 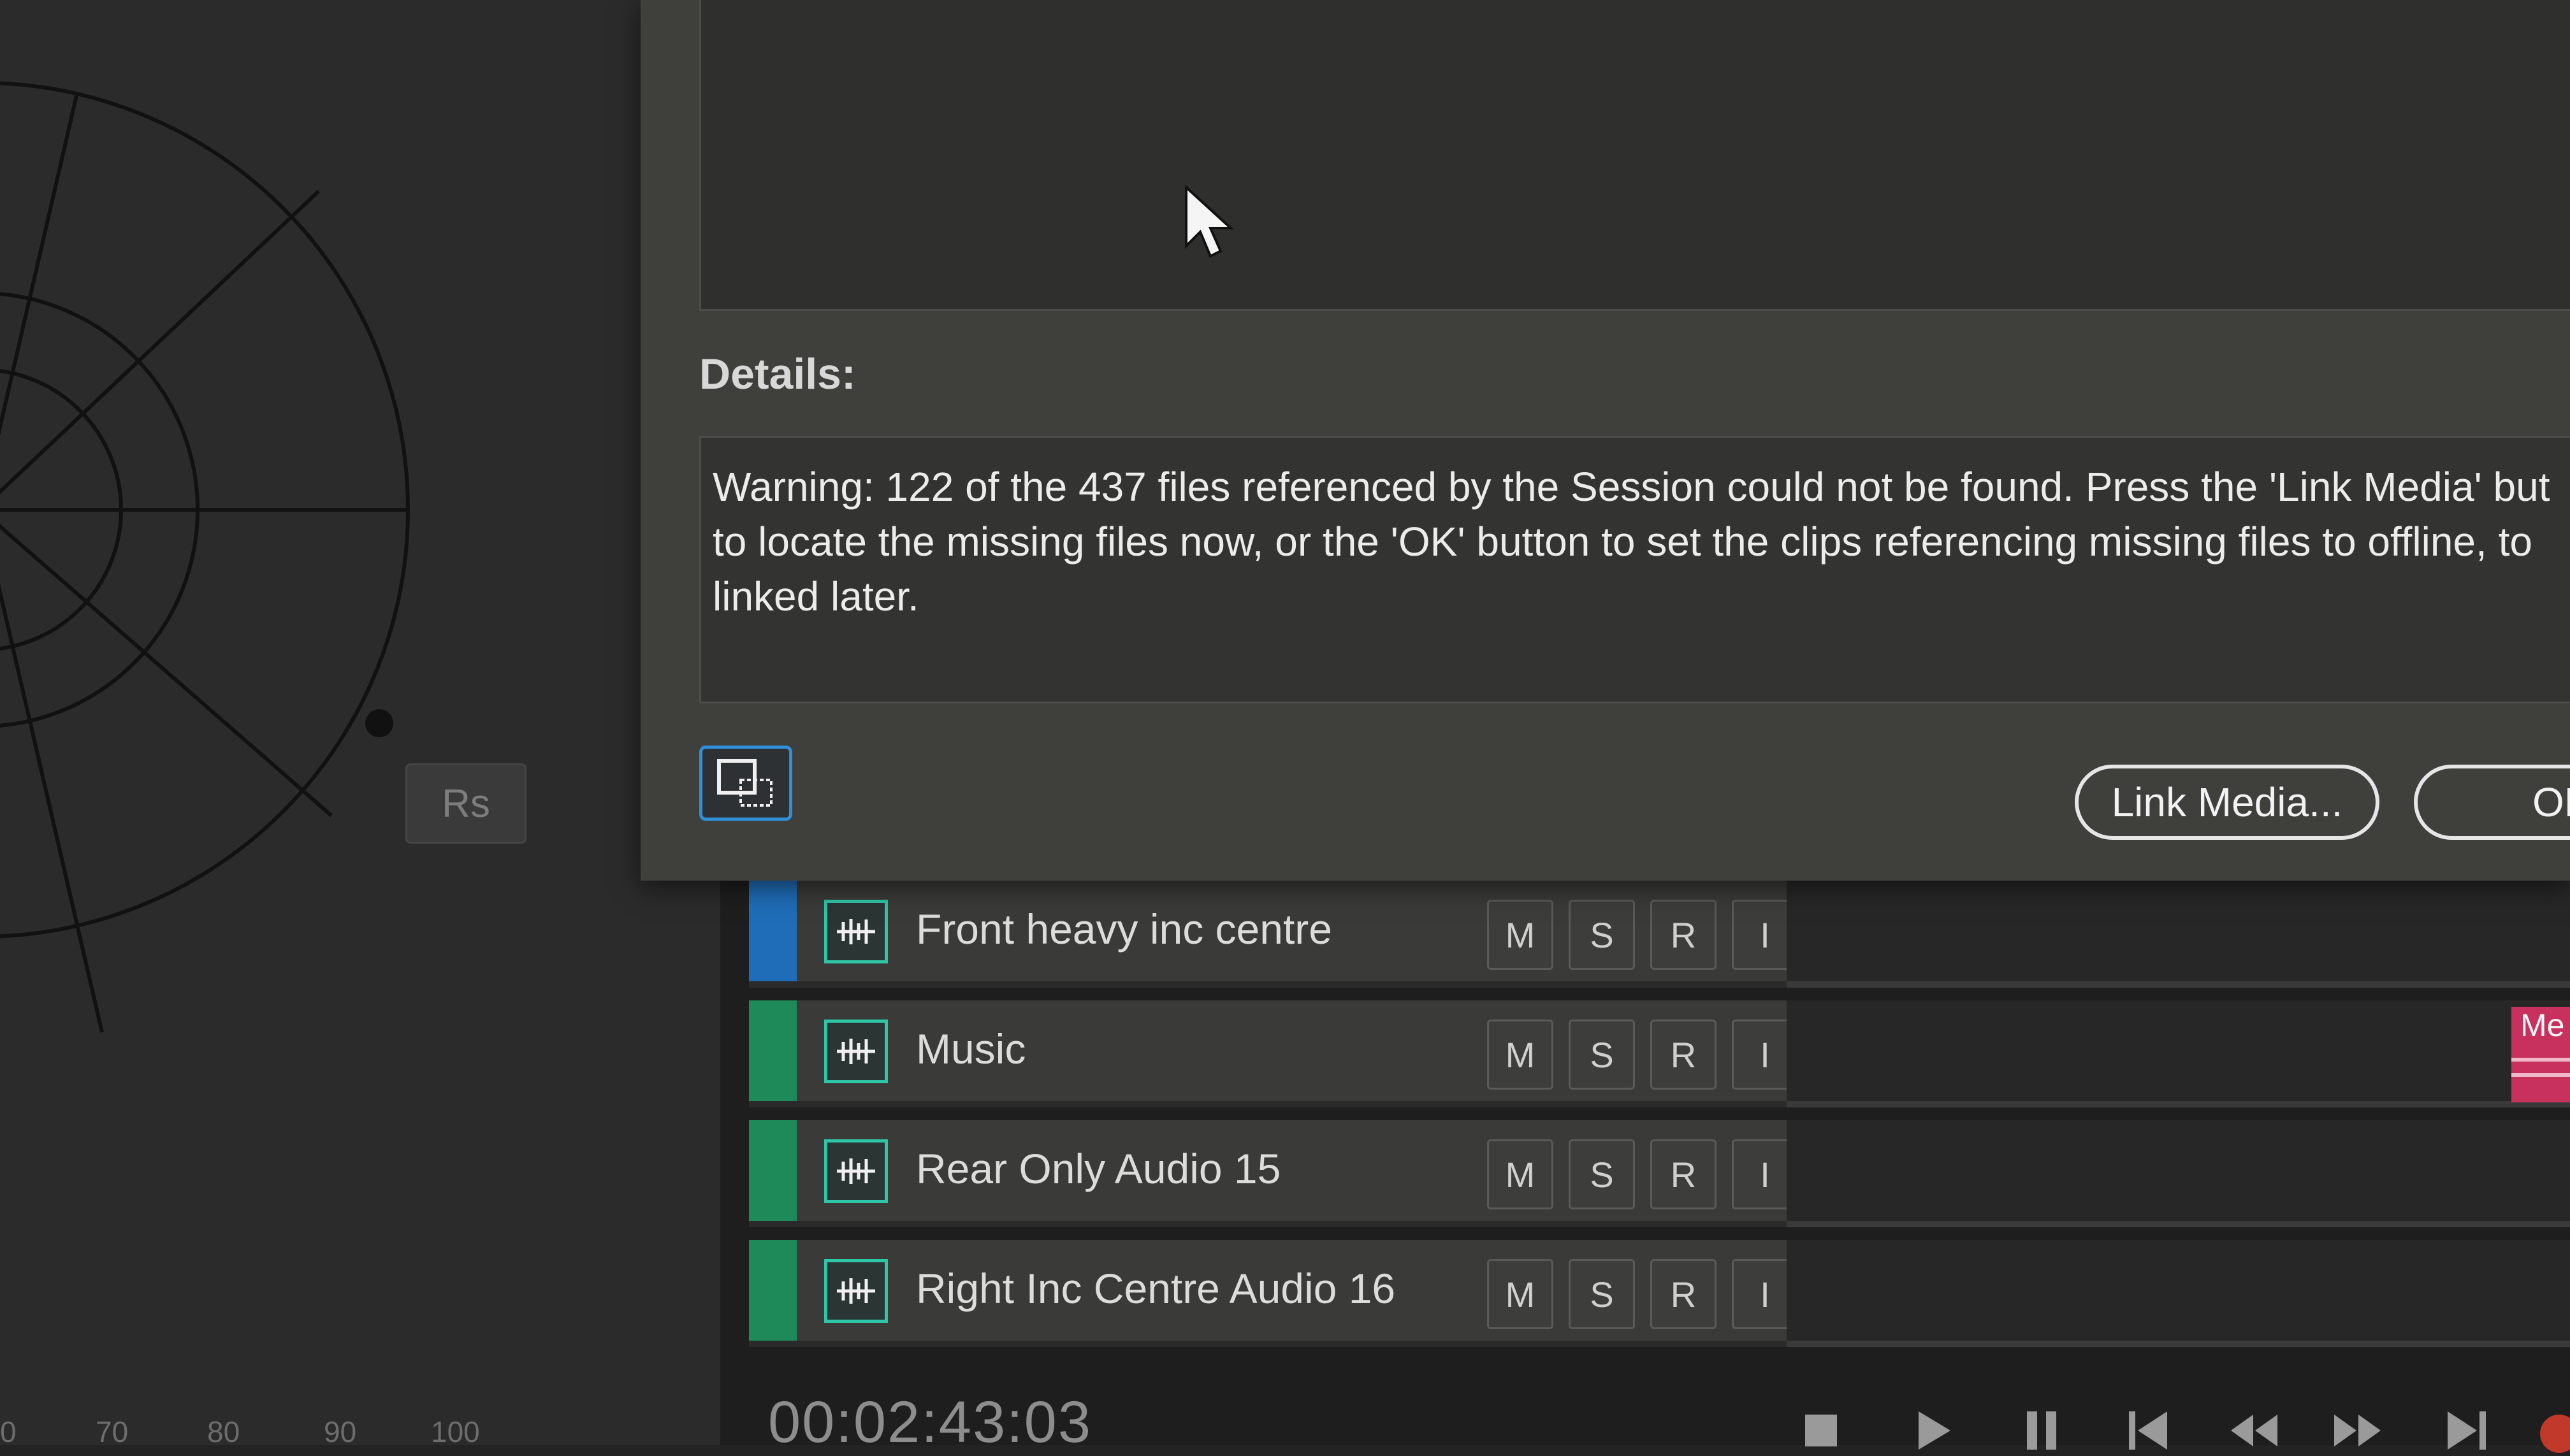 What do you see at coordinates (1822, 1427) in the screenshot?
I see `stop-icon` at bounding box center [1822, 1427].